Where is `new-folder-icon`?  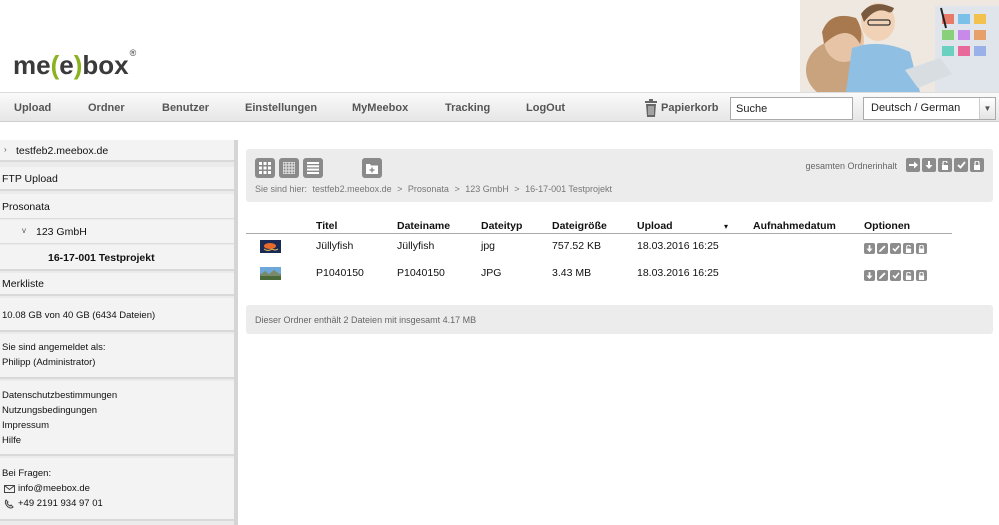
new-folder-icon is located at coordinates (372, 168).